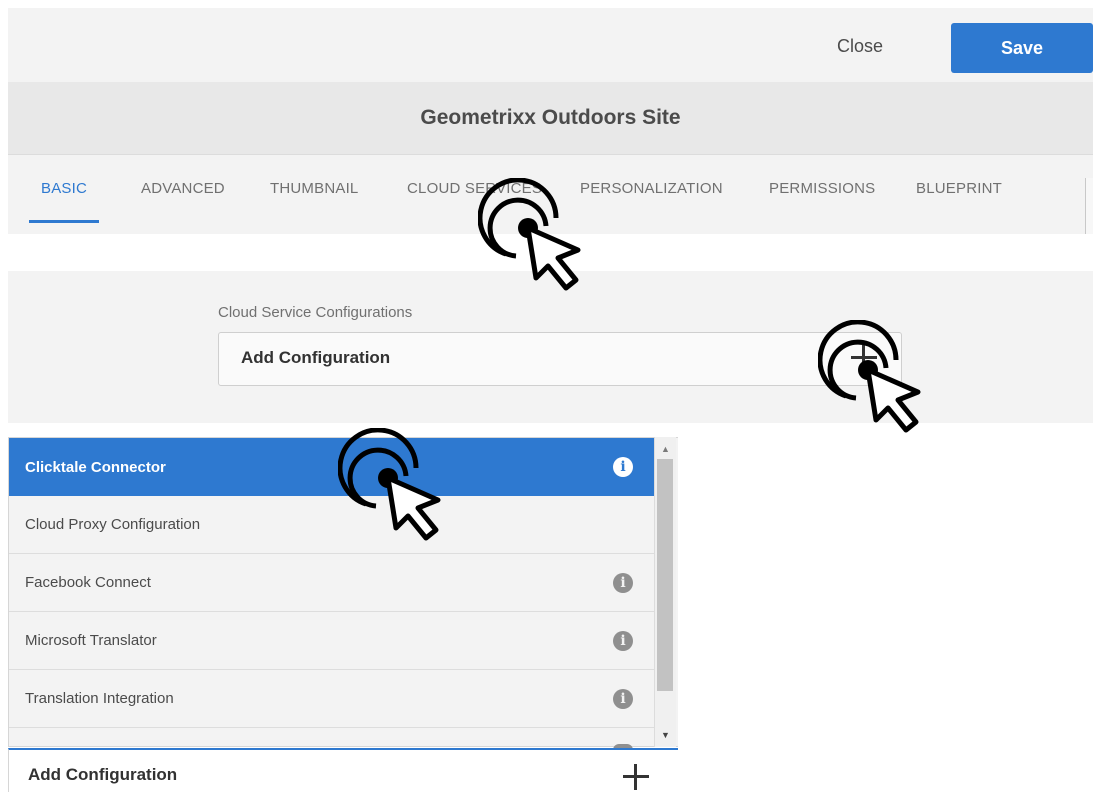 The width and height of the screenshot is (1101, 792). I want to click on list-item-clicktale-connector: Clicktale Connector i, so click(332, 467).